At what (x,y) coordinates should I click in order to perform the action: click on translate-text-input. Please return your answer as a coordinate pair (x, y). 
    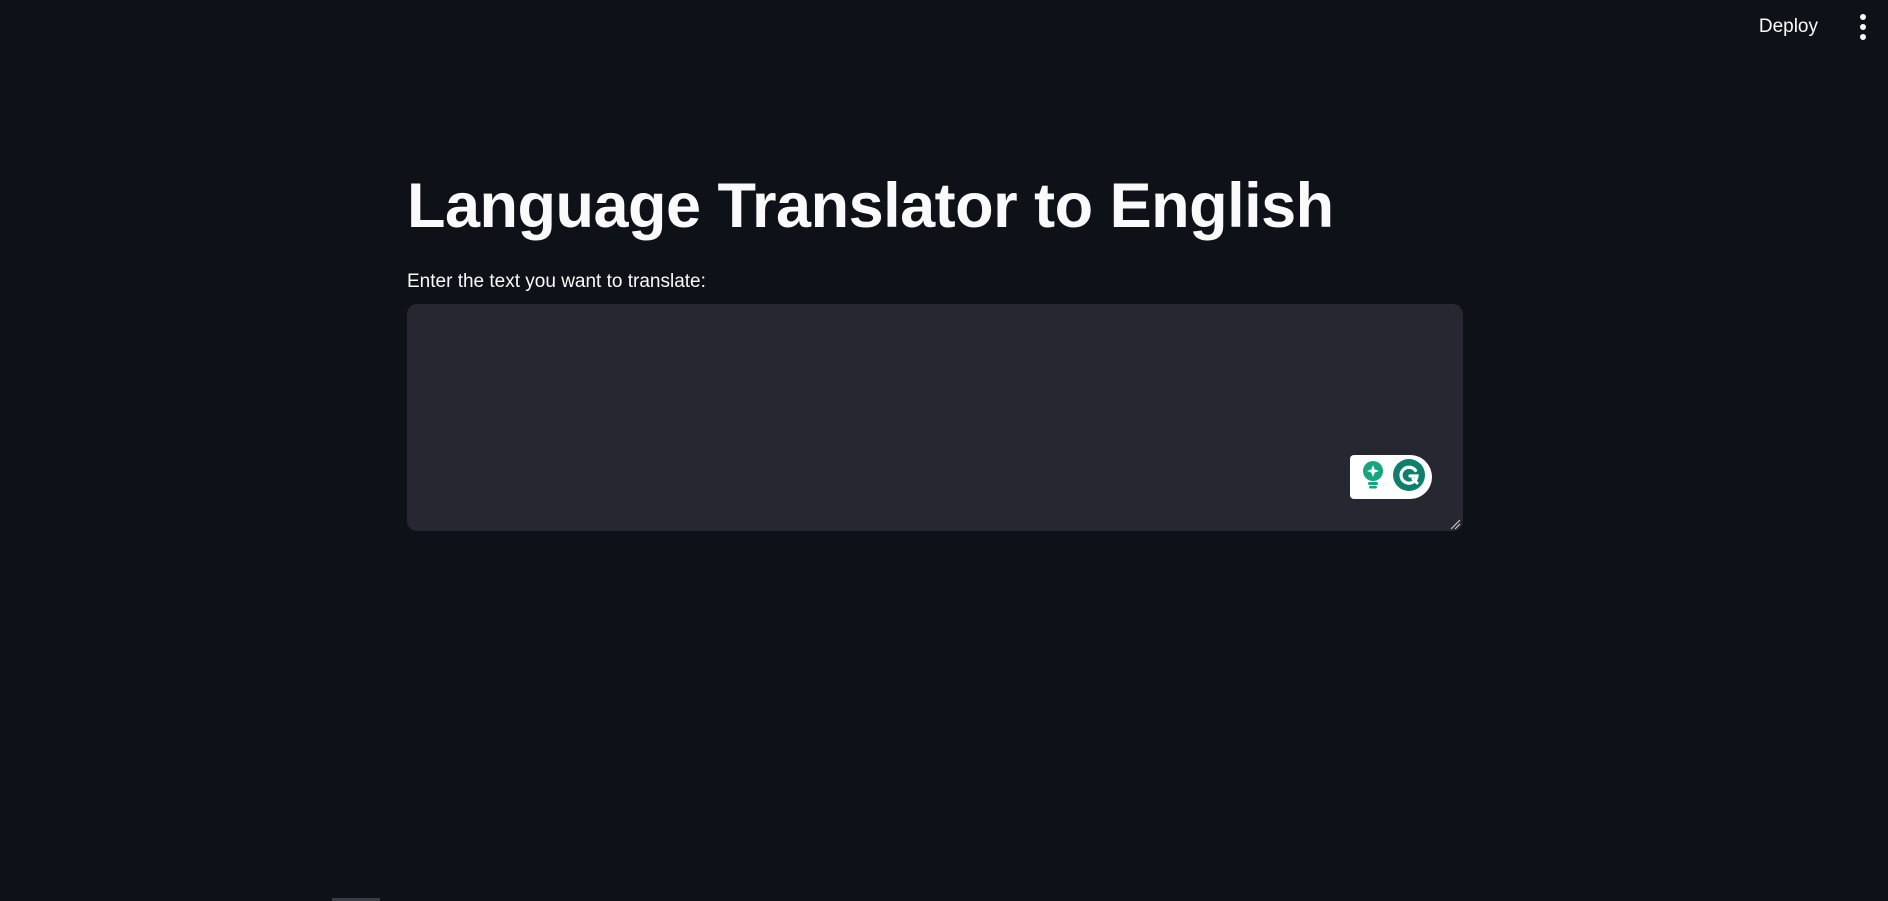
    Looking at the image, I should click on (935, 417).